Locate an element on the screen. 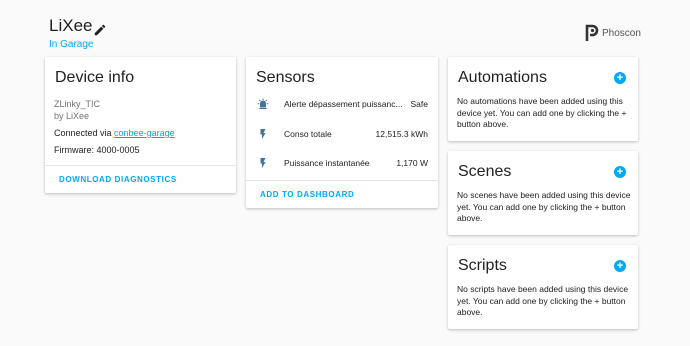 The width and height of the screenshot is (690, 346). connected-via: Connected via conbee-garage is located at coordinates (114, 133).